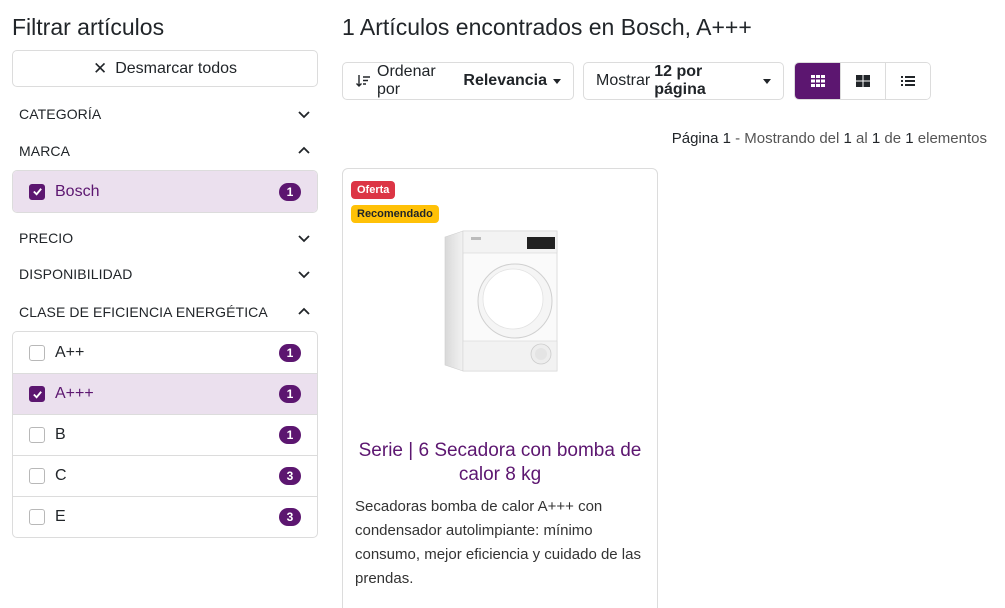  I want to click on facet-header-precio: PRECIO, so click(165, 238).